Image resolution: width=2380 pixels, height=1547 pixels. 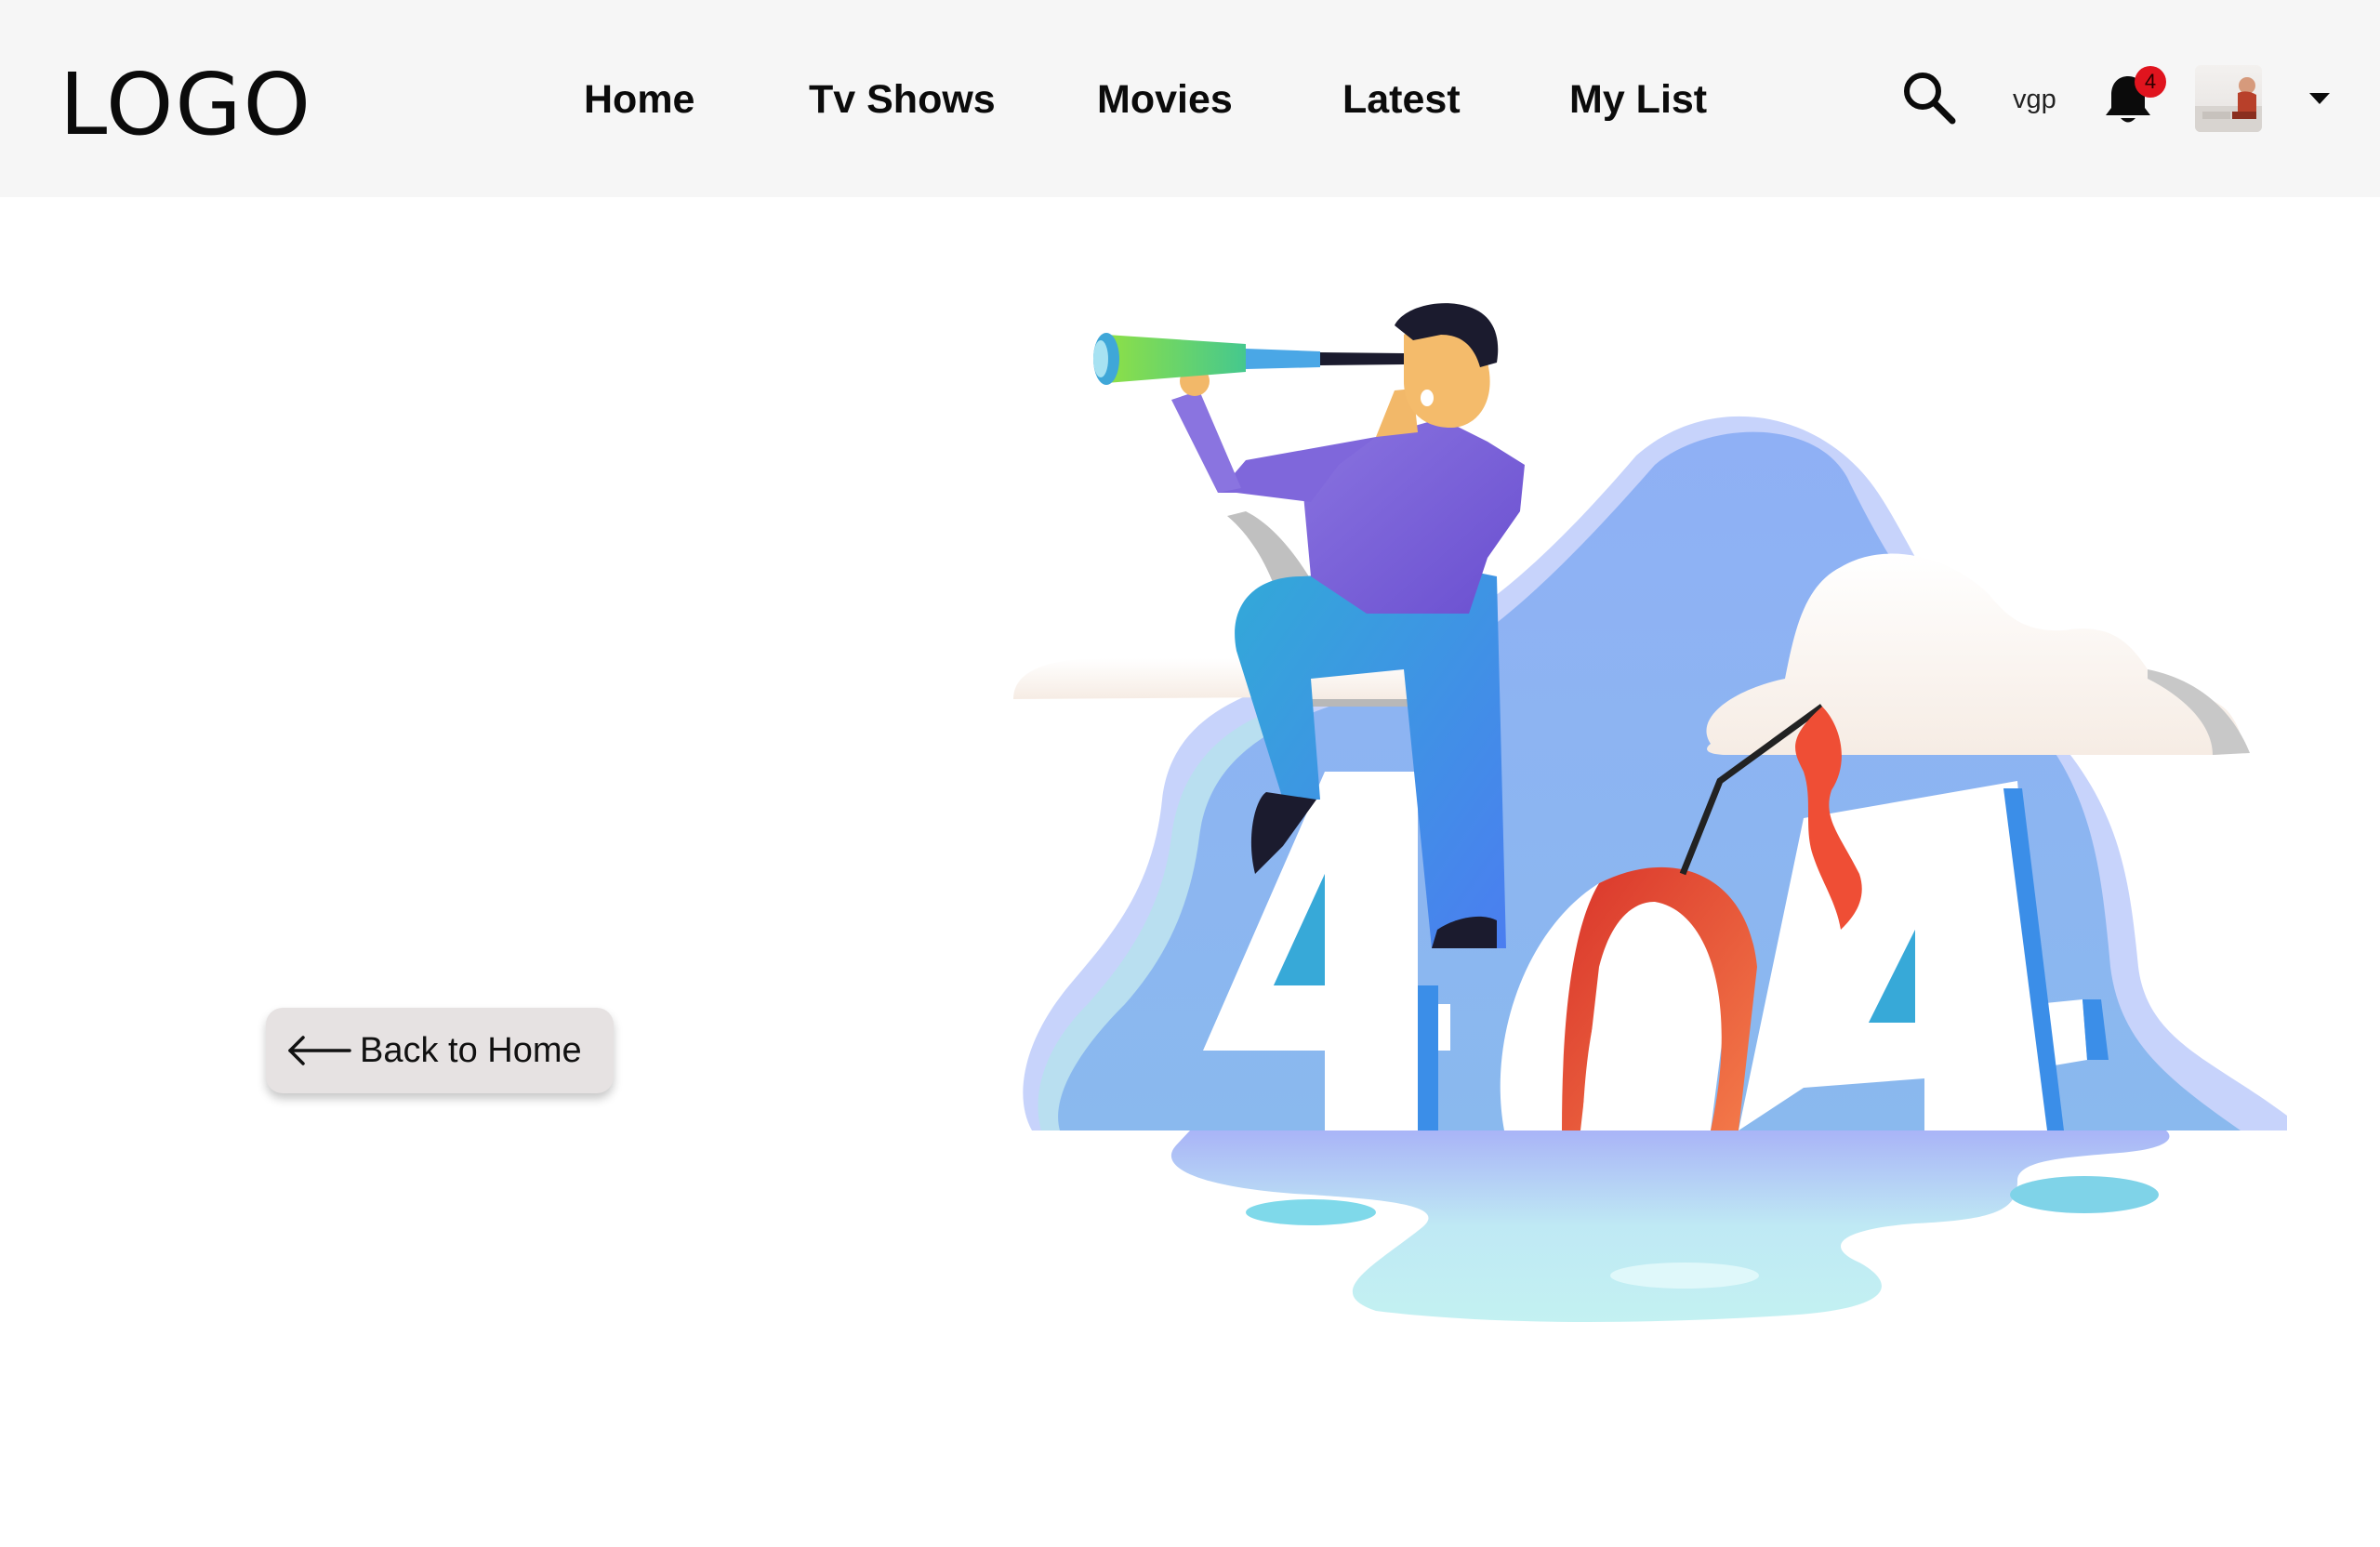 What do you see at coordinates (2228, 104) in the screenshot?
I see `avatar-photo` at bounding box center [2228, 104].